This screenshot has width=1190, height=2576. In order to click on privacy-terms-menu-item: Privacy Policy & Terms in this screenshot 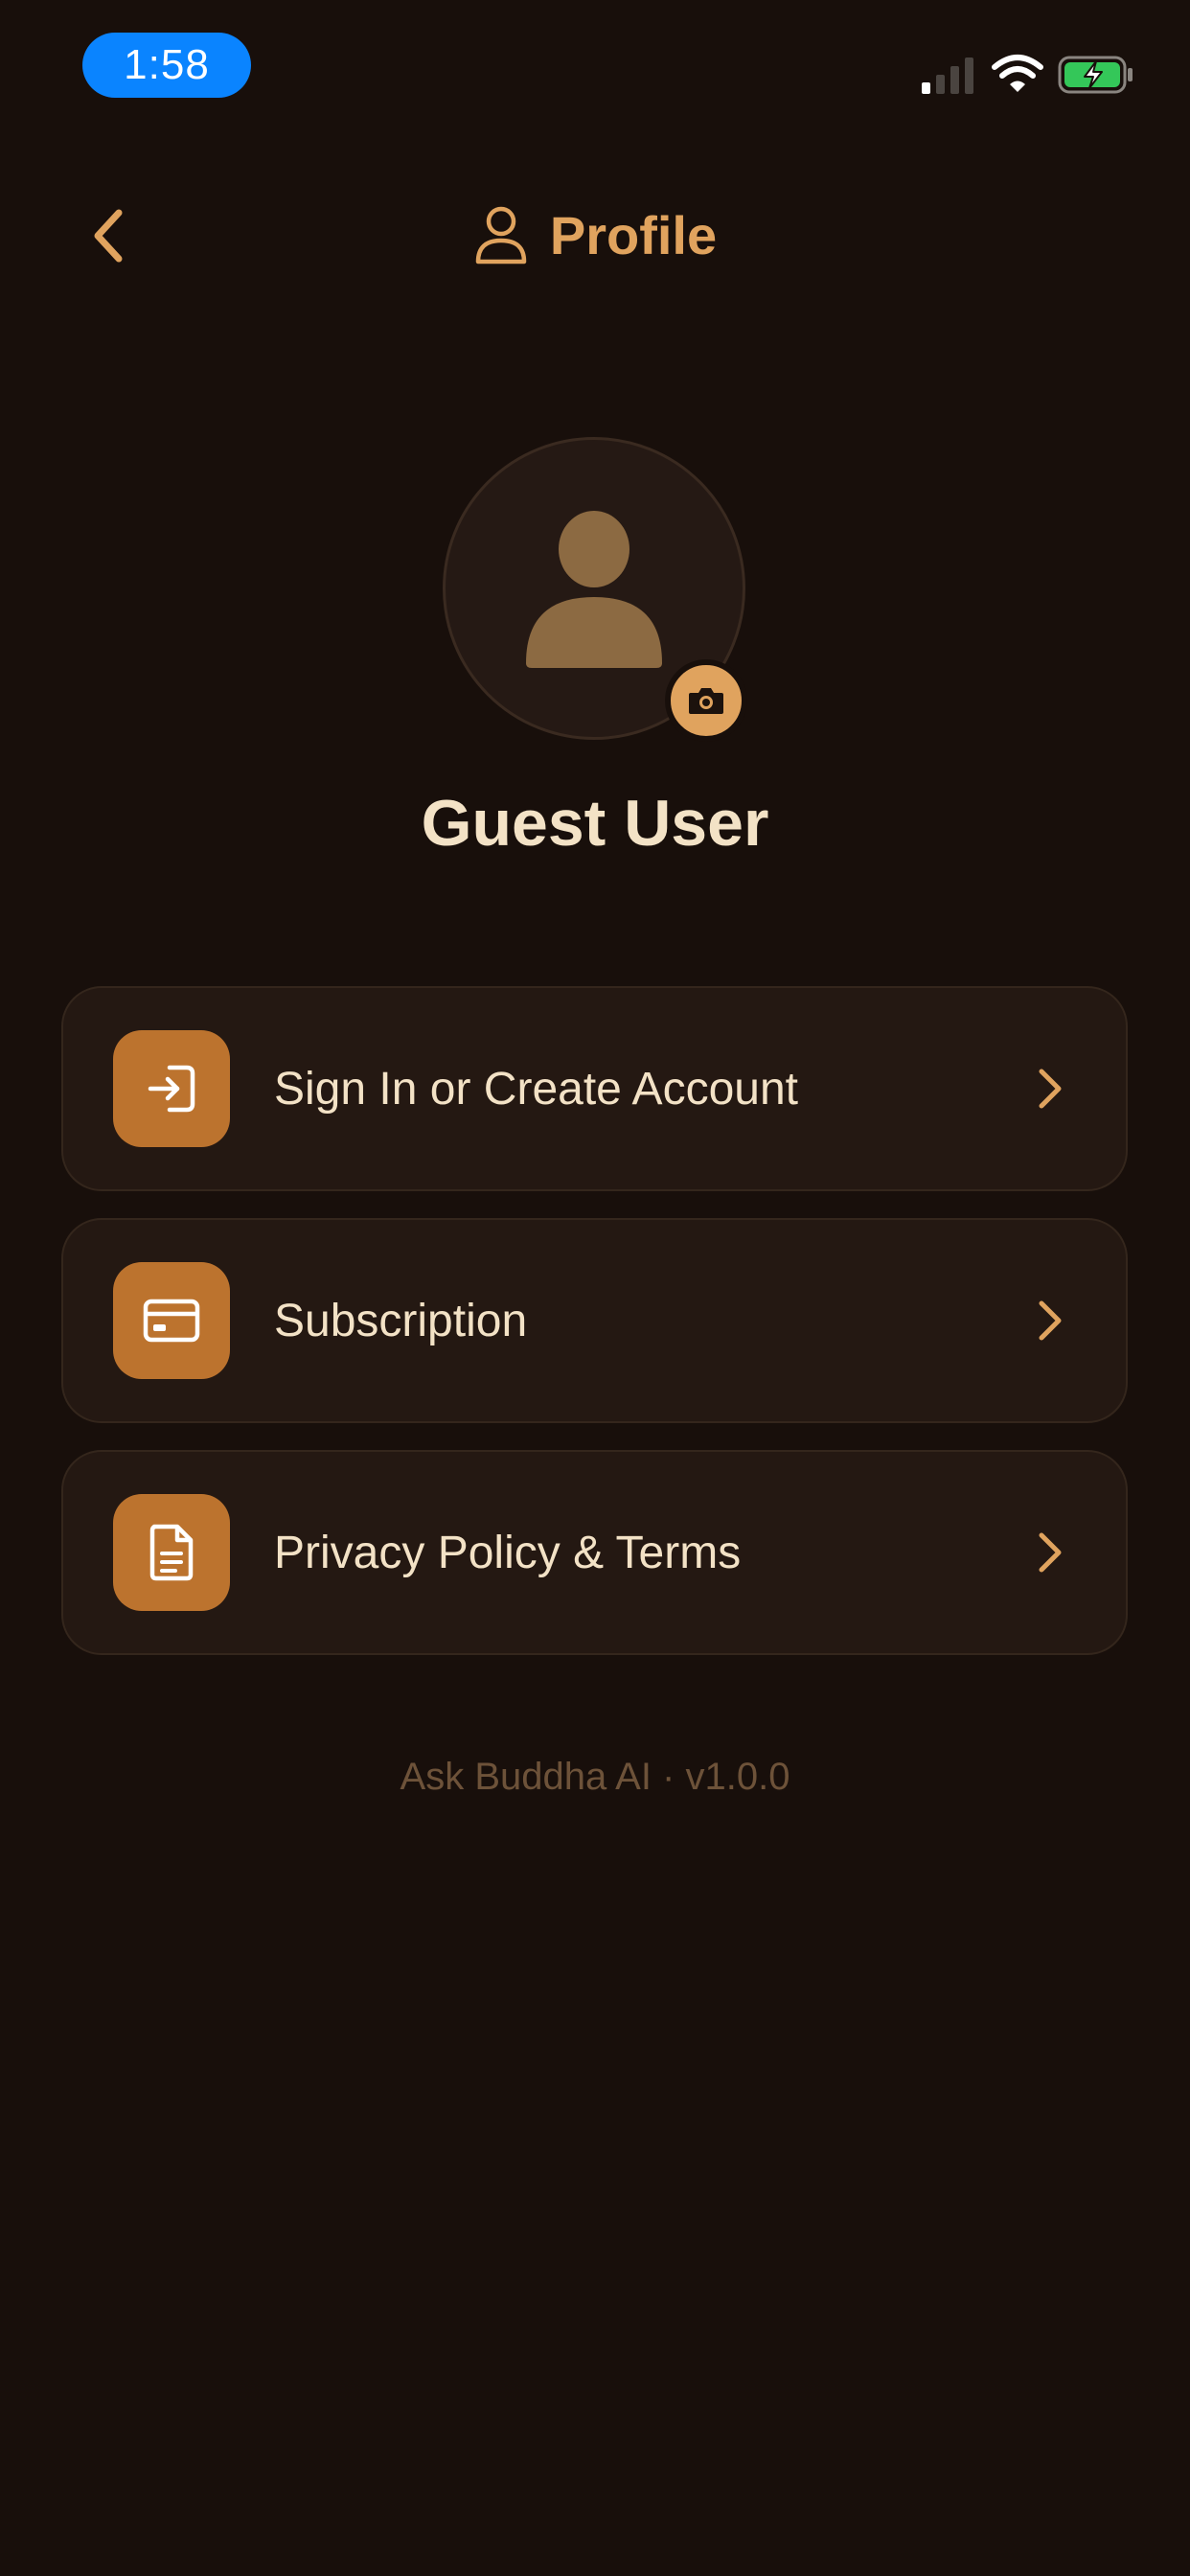, I will do `click(594, 1552)`.